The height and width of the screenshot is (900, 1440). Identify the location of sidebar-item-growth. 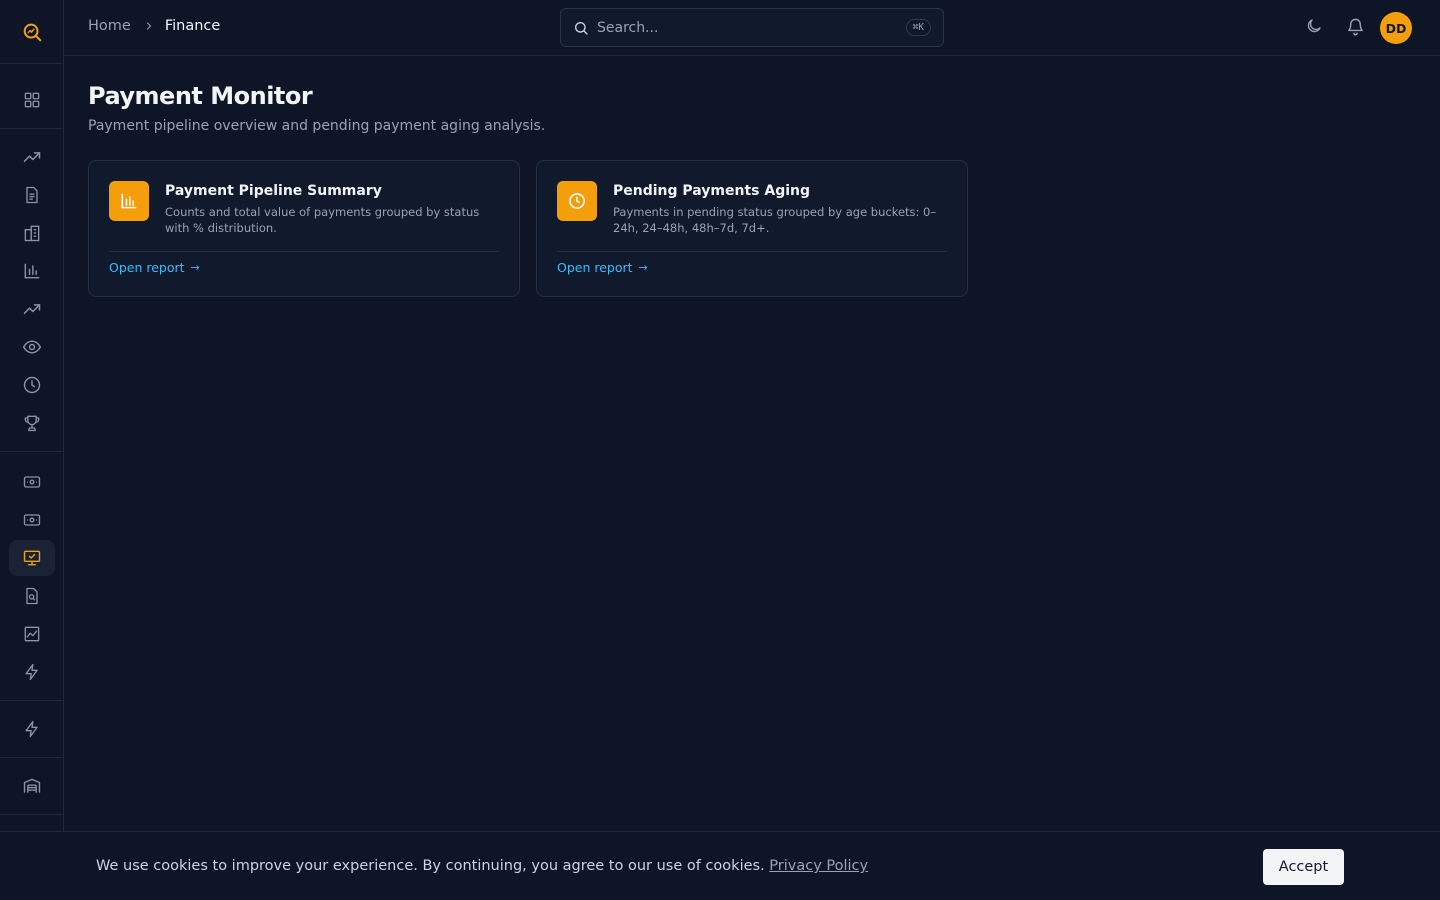
(32, 309).